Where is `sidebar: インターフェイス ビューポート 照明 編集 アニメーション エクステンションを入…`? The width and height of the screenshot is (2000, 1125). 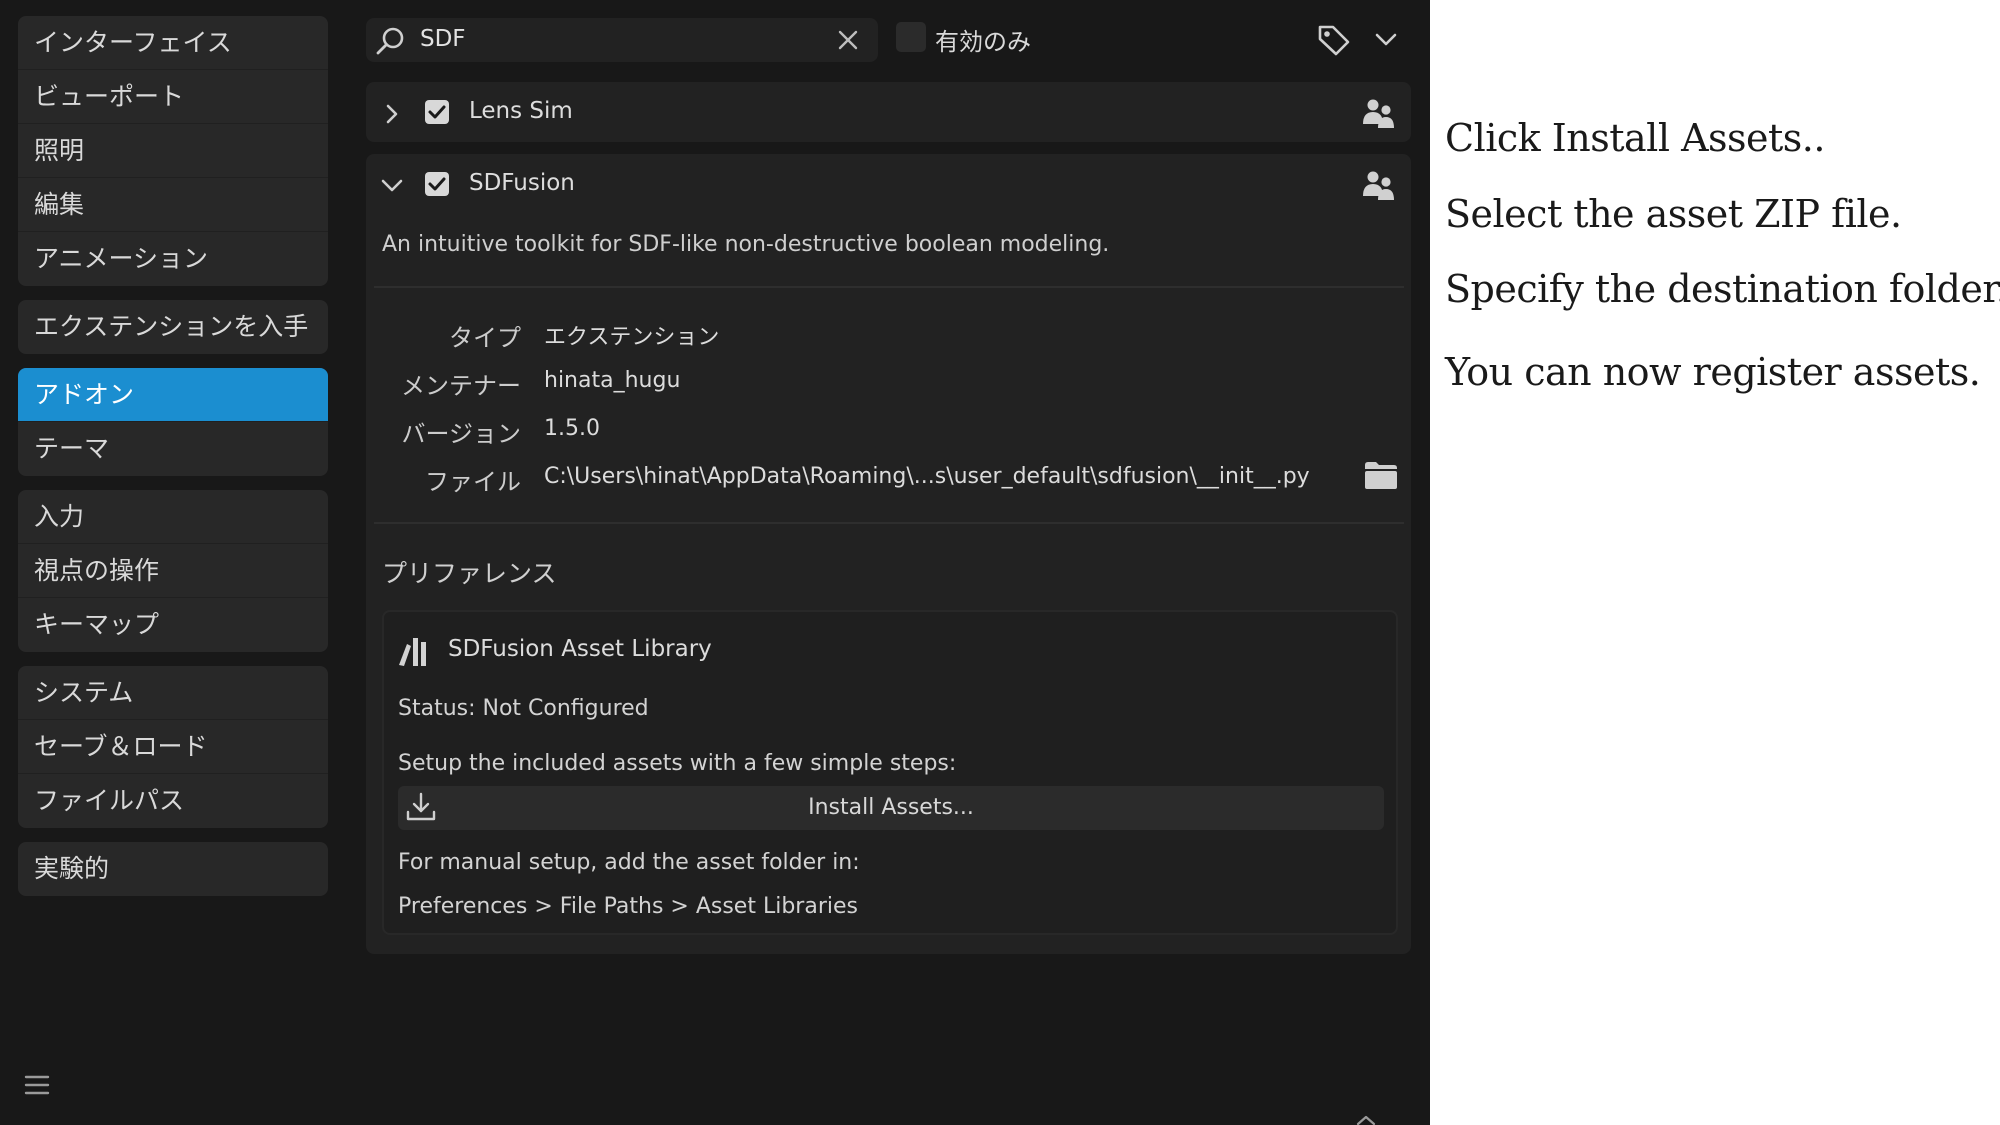 sidebar: インターフェイス ビューポート 照明 編集 アニメーション エクステンションを入… is located at coordinates (173, 463).